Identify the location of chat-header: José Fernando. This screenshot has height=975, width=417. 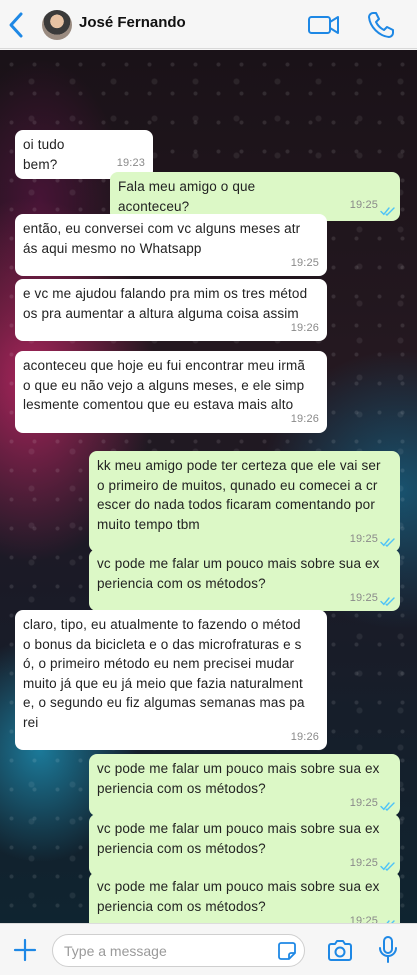
(208, 24).